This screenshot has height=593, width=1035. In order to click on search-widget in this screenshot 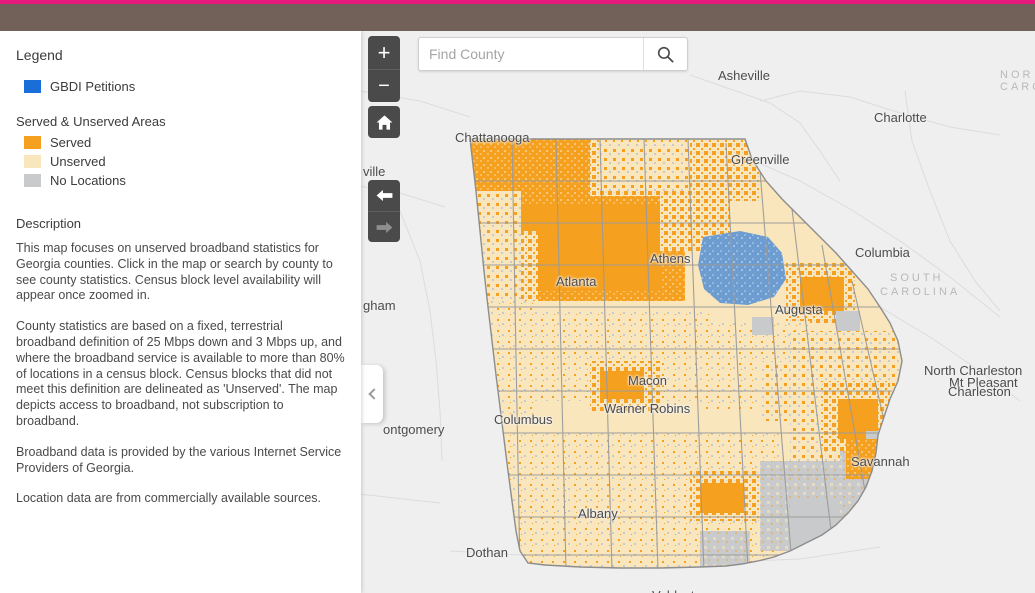, I will do `click(553, 54)`.